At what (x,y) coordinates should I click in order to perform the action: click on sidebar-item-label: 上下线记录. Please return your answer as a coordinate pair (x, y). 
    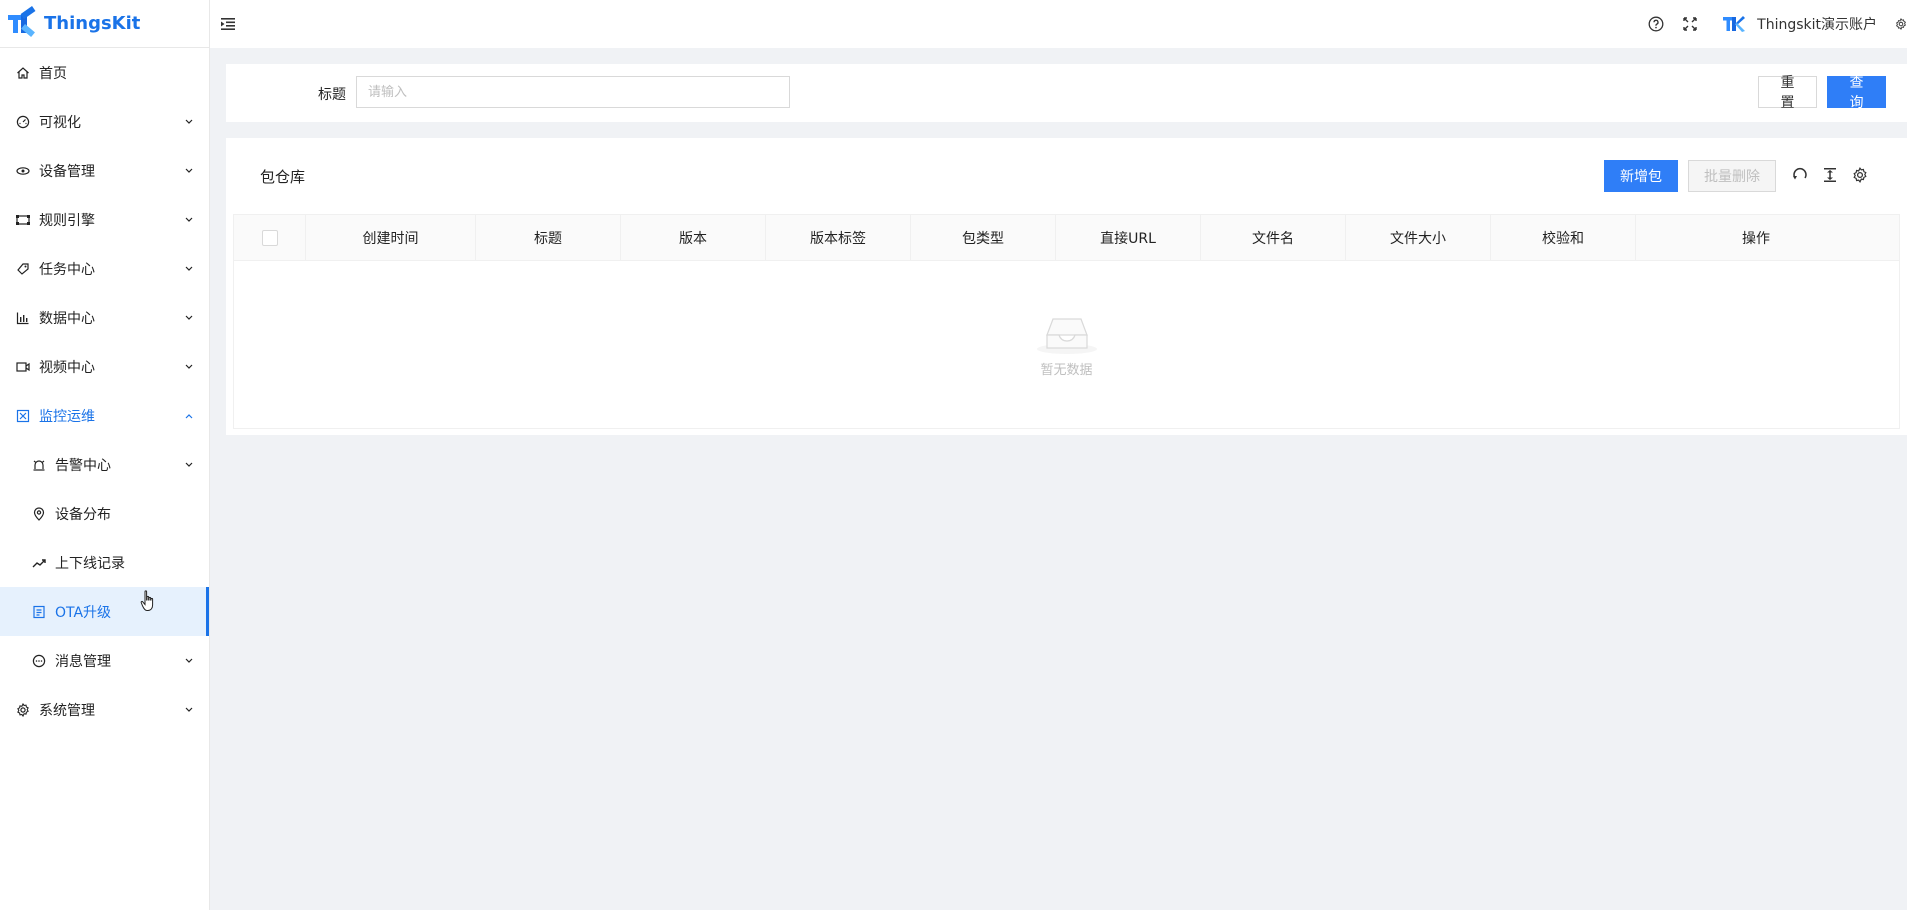
    Looking at the image, I should click on (90, 563).